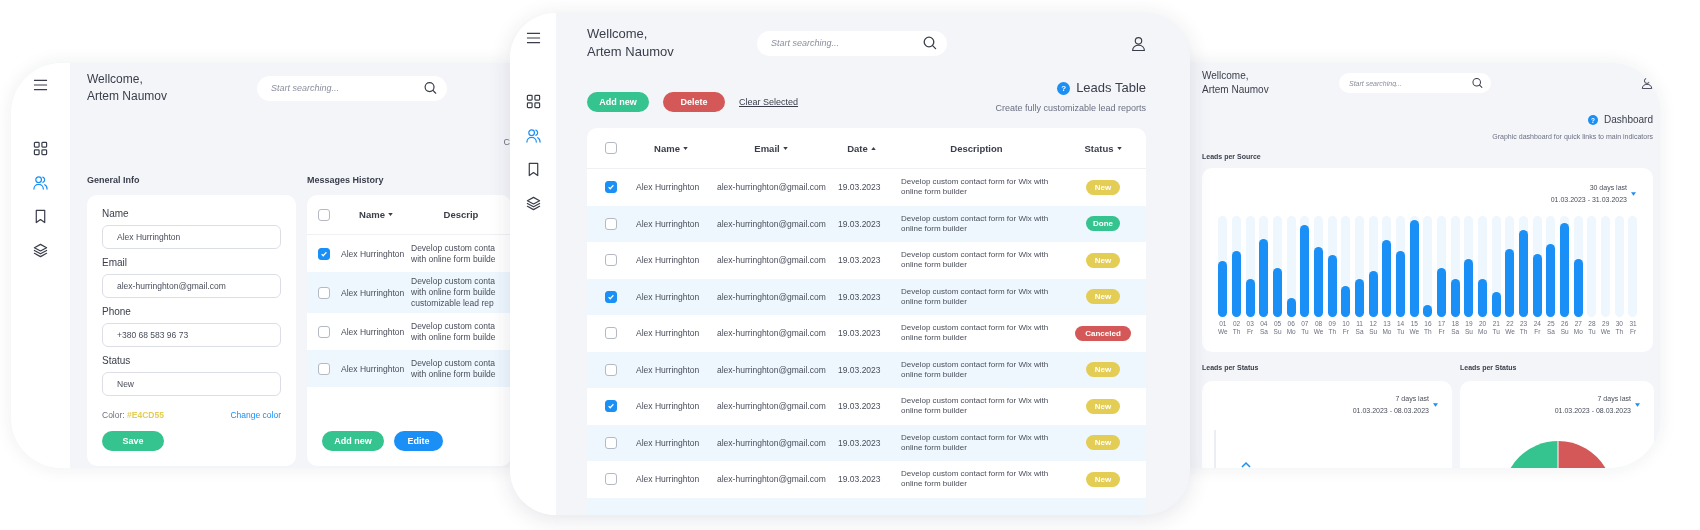  Describe the element at coordinates (506, 142) in the screenshot. I see `page-subtitle: C` at that location.